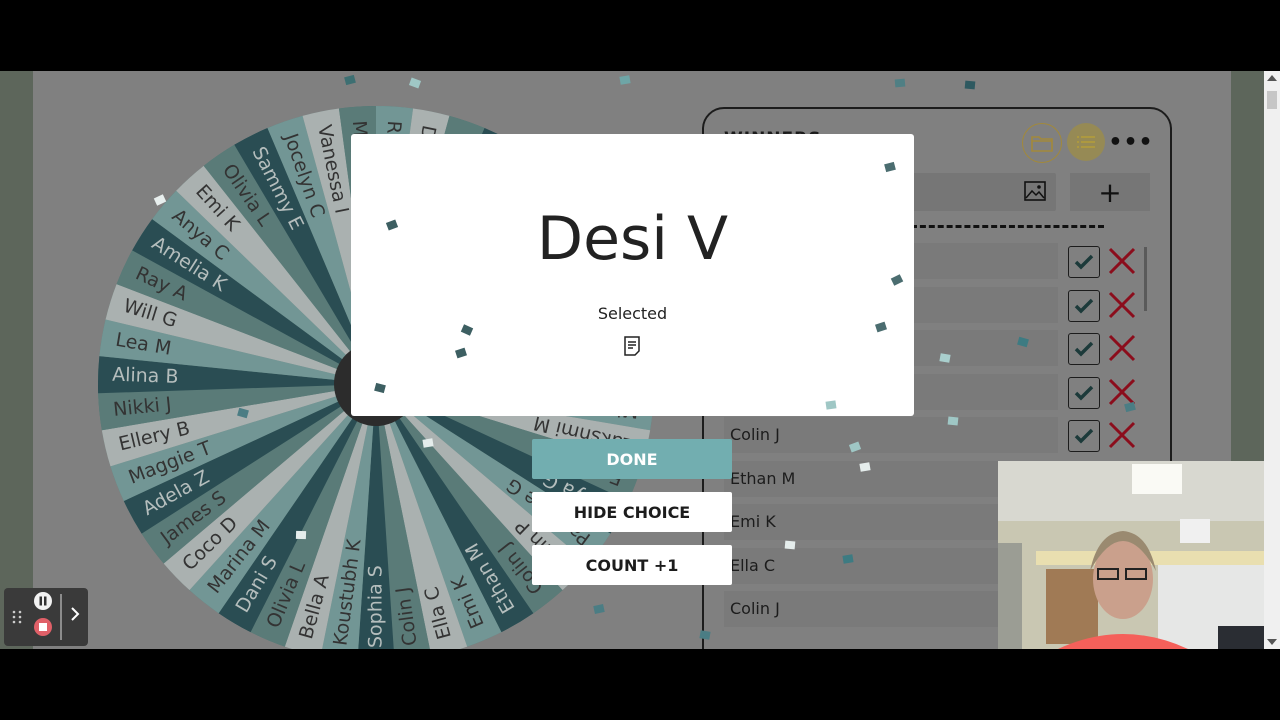  I want to click on left-margin, so click(16, 360).